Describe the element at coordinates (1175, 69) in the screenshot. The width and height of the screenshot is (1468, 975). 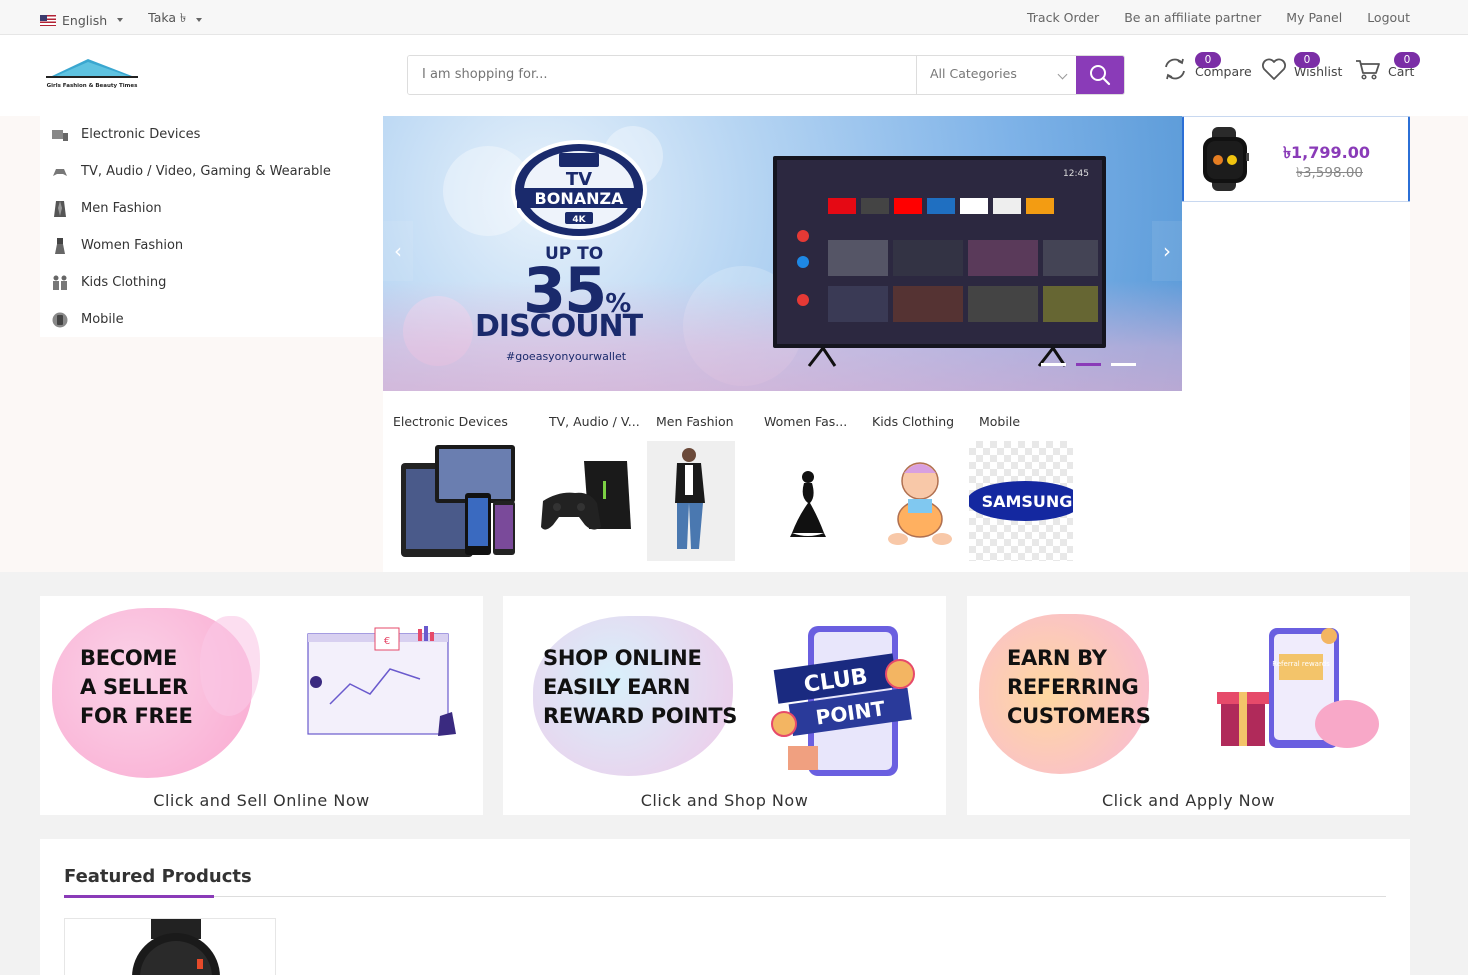
I see `compare-icon` at that location.